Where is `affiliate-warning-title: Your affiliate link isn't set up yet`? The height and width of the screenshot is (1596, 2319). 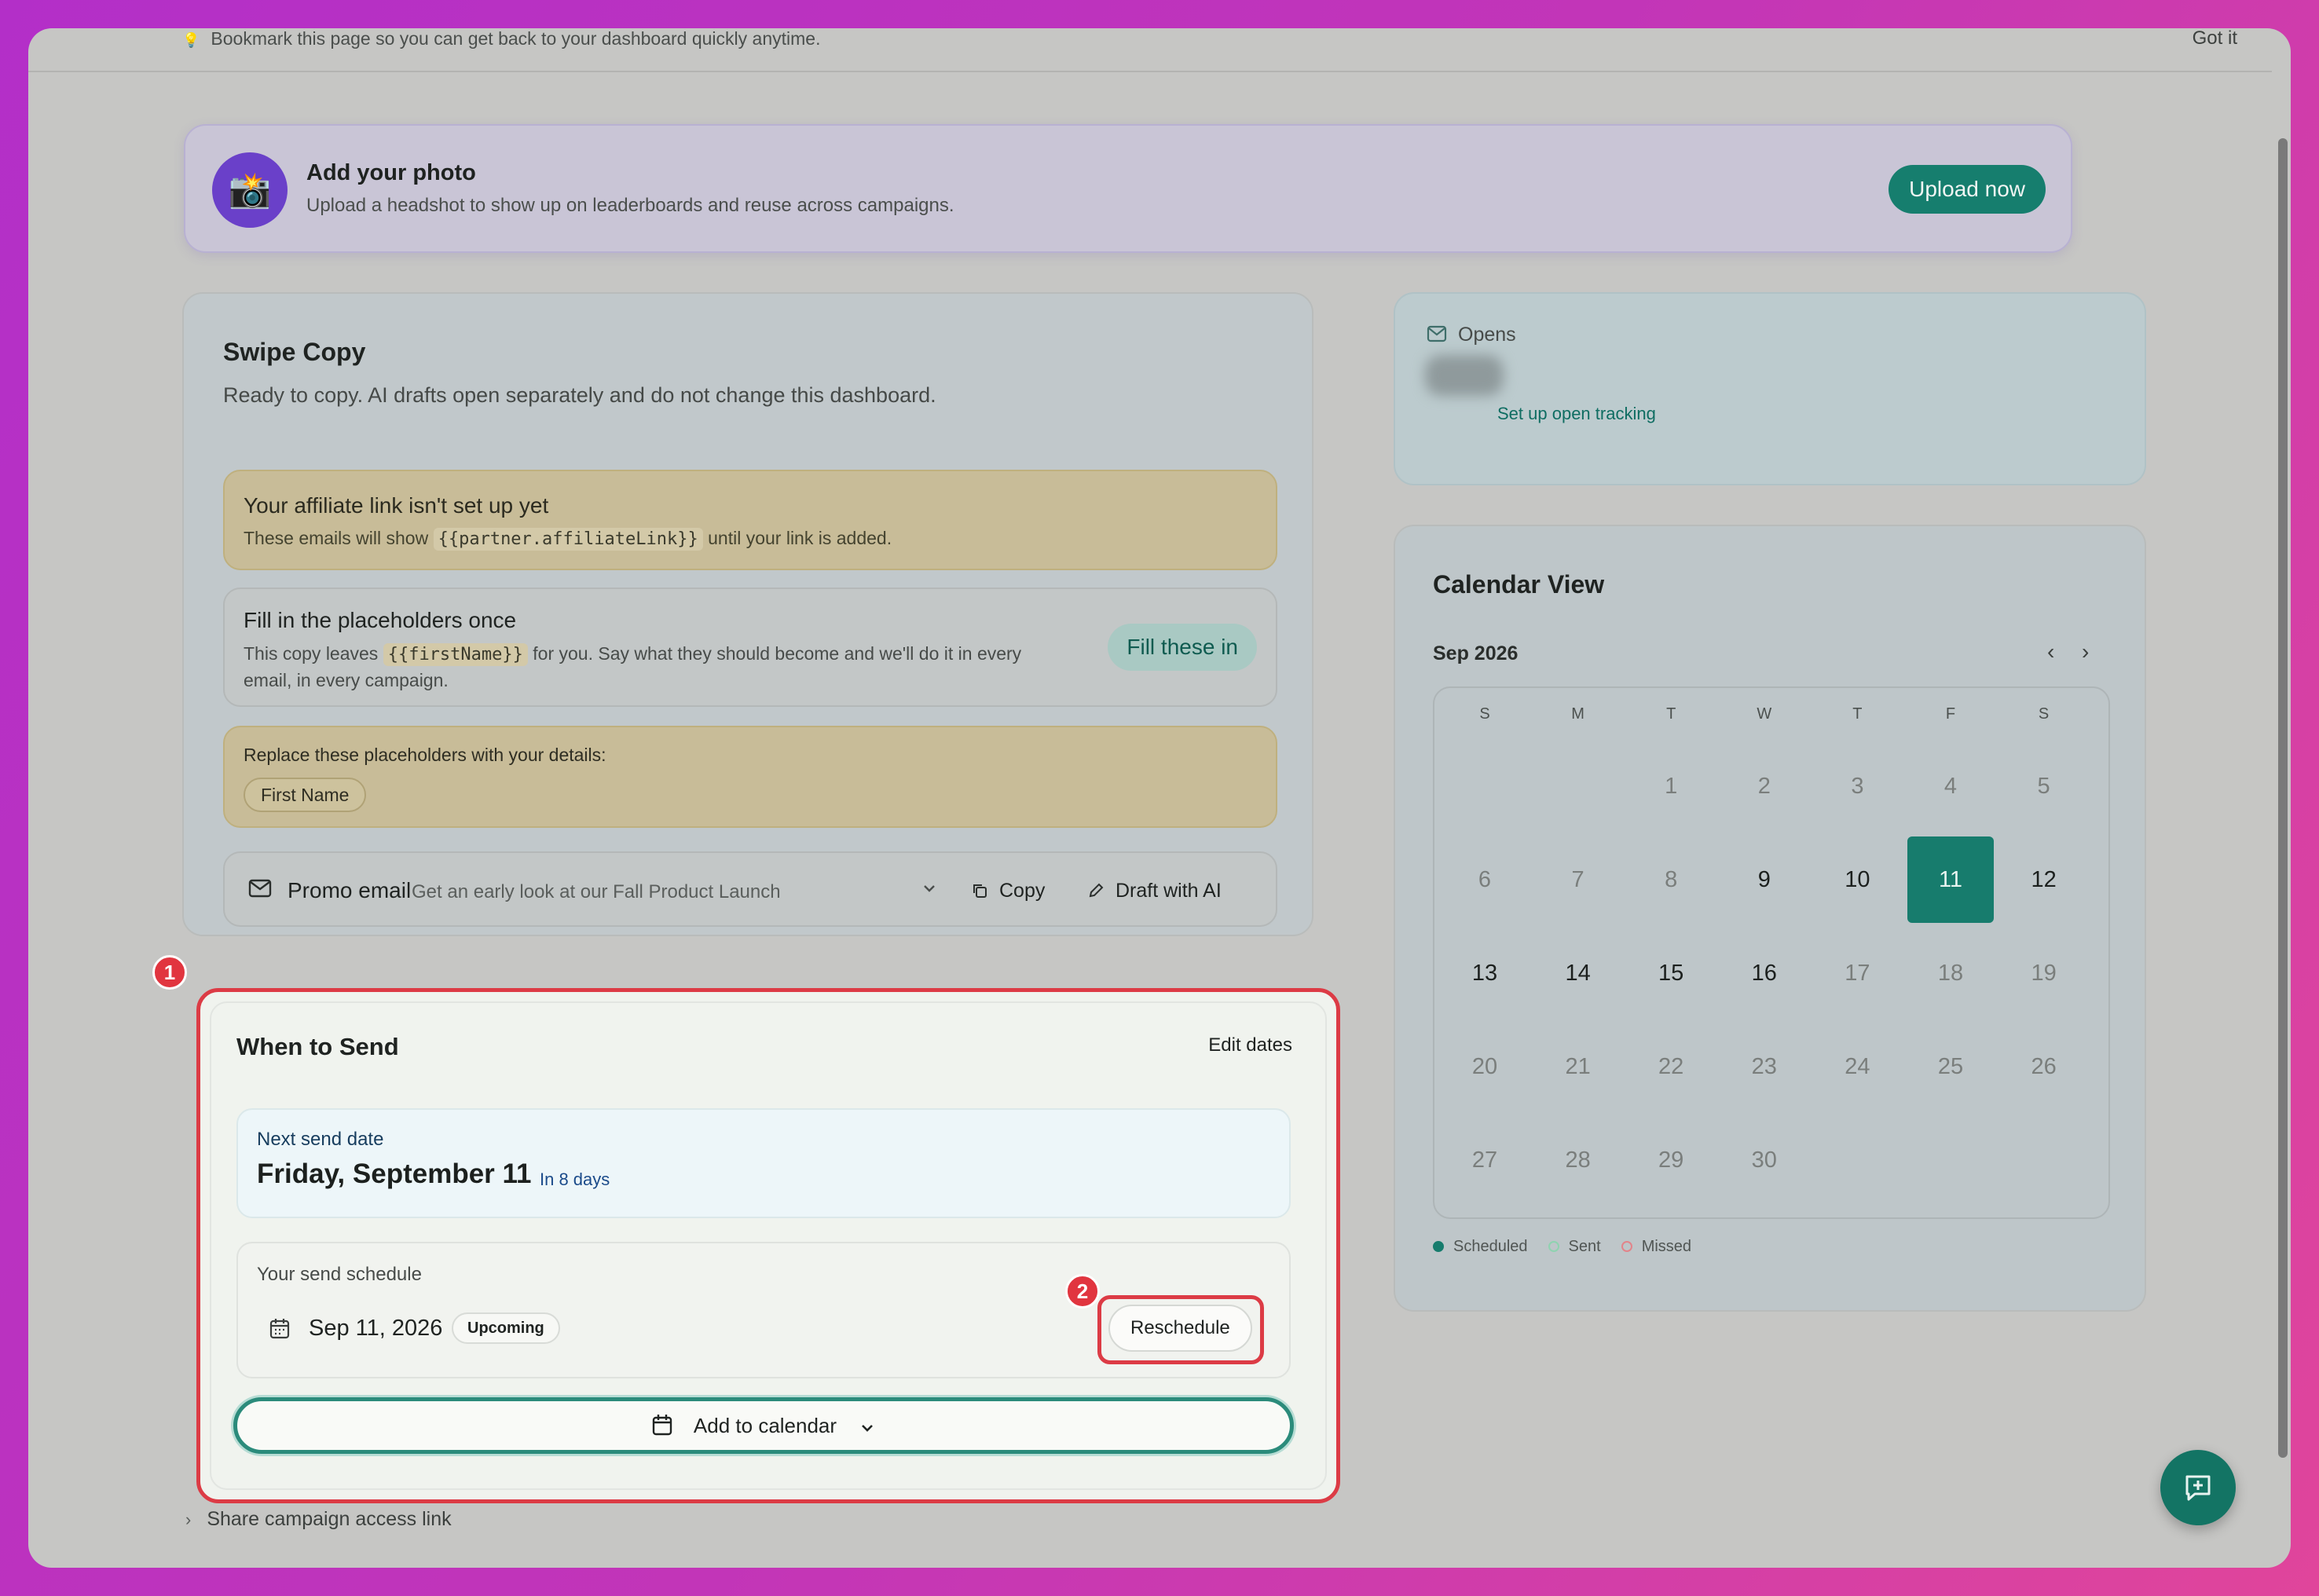 affiliate-warning-title: Your affiliate link isn't set up yet is located at coordinates (396, 505).